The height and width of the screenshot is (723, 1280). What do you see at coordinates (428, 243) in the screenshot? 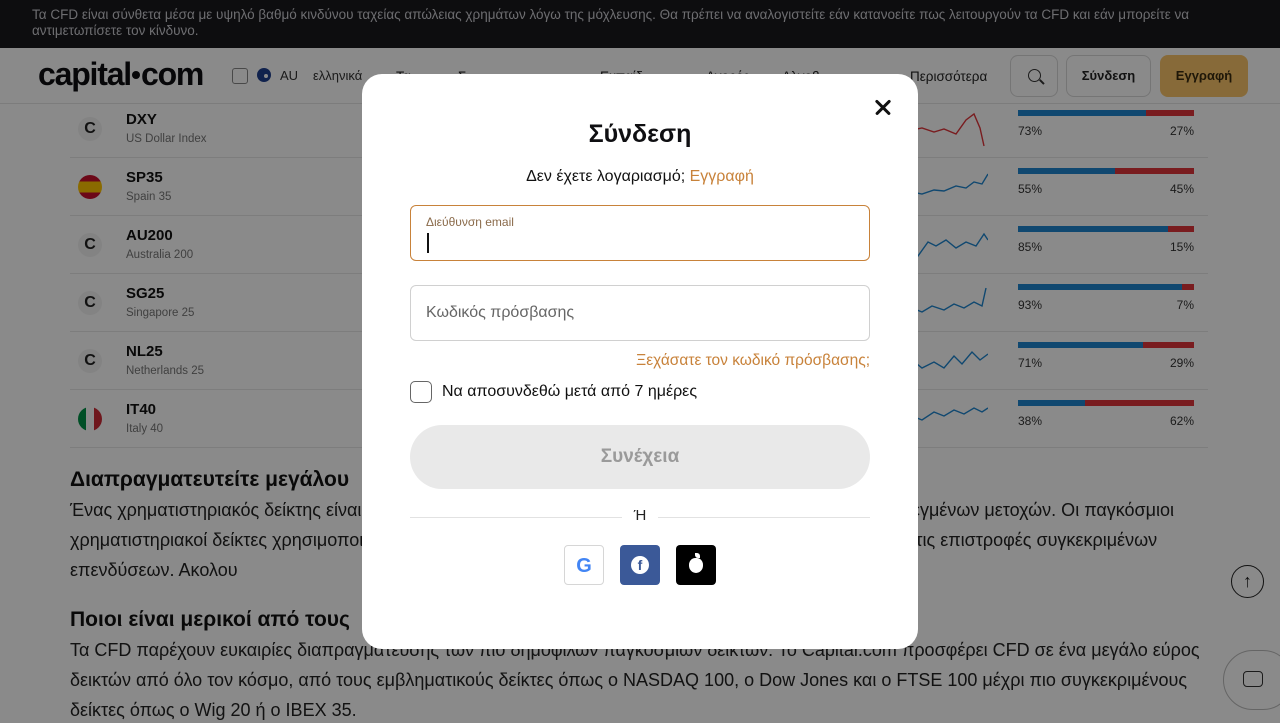
I see `text-caret` at bounding box center [428, 243].